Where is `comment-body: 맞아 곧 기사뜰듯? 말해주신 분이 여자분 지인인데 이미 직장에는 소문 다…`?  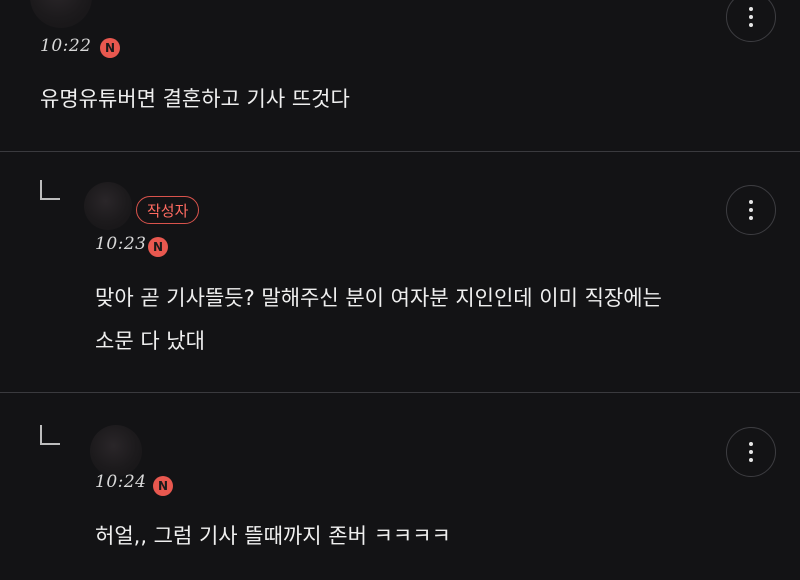
comment-body: 맞아 곧 기사뜰듯? 말해주신 분이 여자분 지인인데 이미 직장에는 소문 다… is located at coordinates (378, 319).